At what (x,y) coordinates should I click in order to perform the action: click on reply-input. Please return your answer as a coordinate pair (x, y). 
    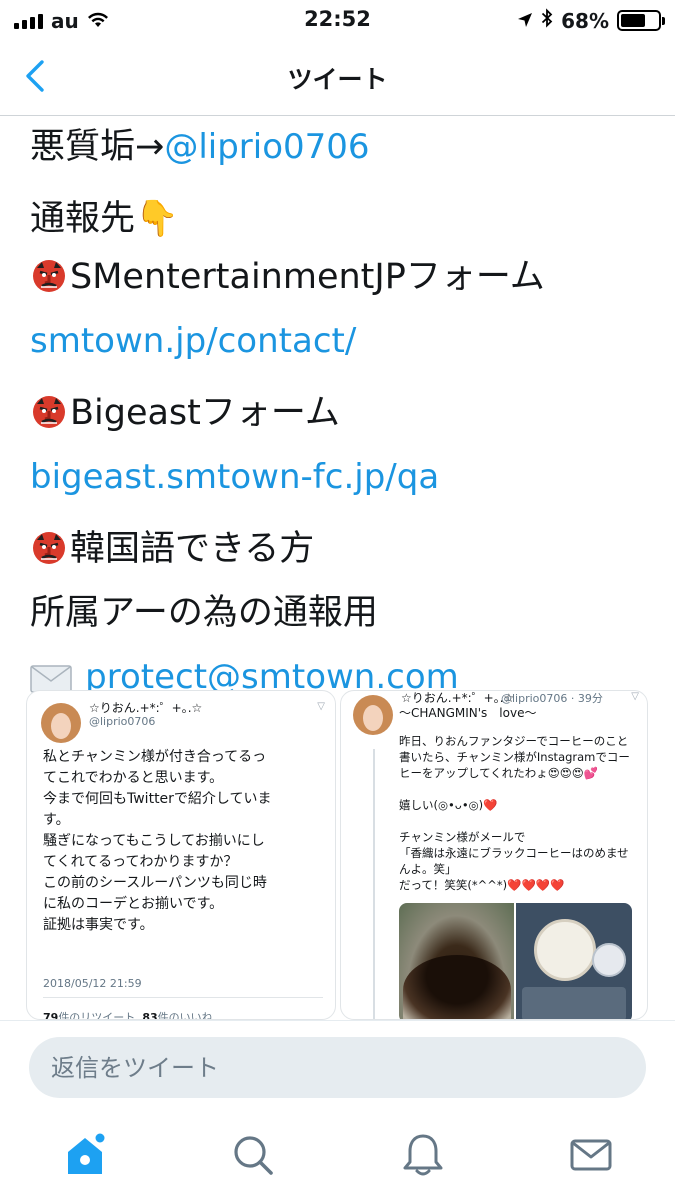
    Looking at the image, I should click on (337, 1067).